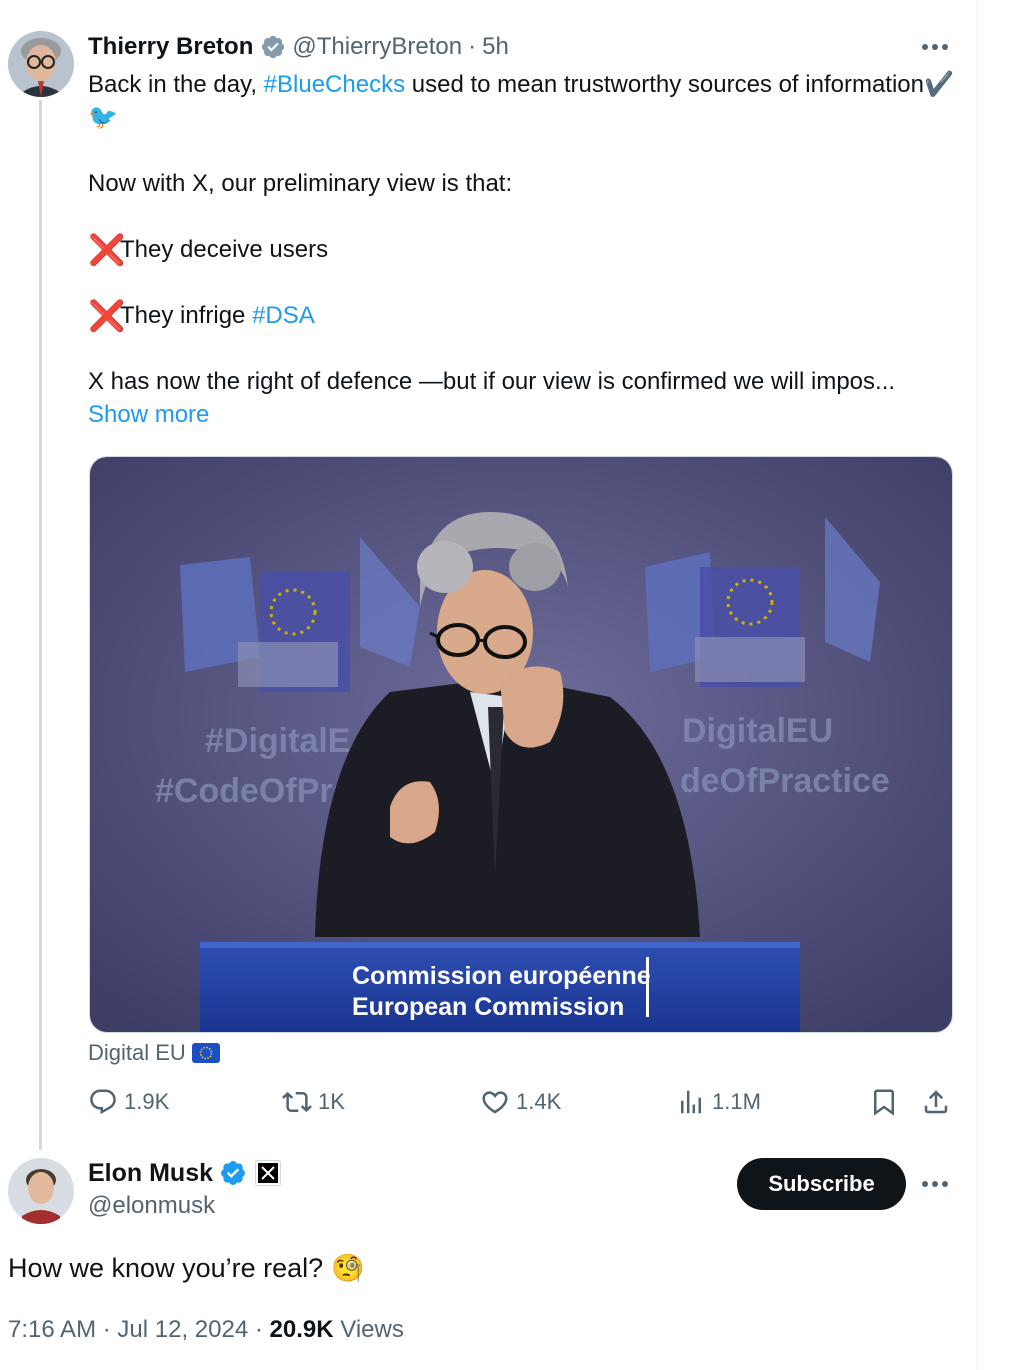  What do you see at coordinates (182, 1329) in the screenshot?
I see `reply-date: Jul 12, 2024` at bounding box center [182, 1329].